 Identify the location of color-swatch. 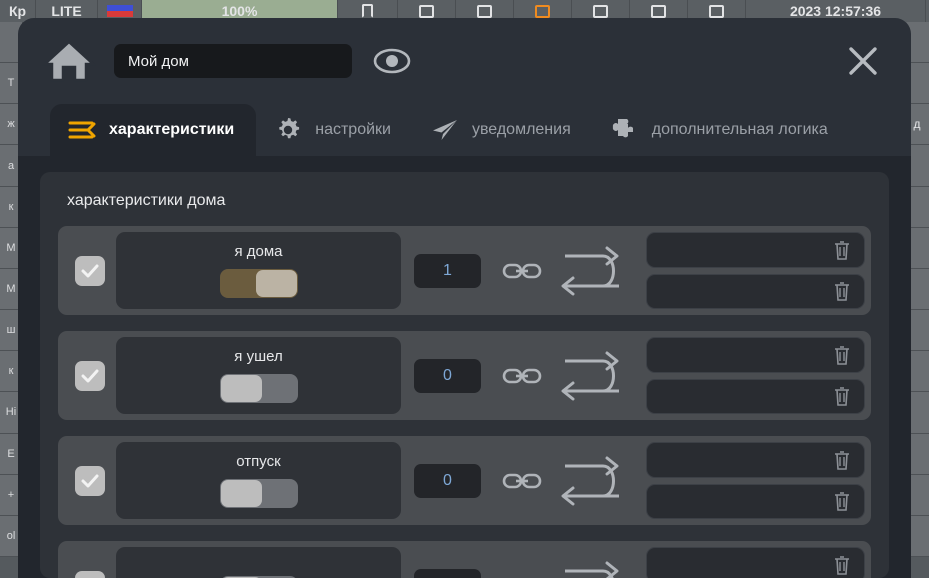
(120, 11).